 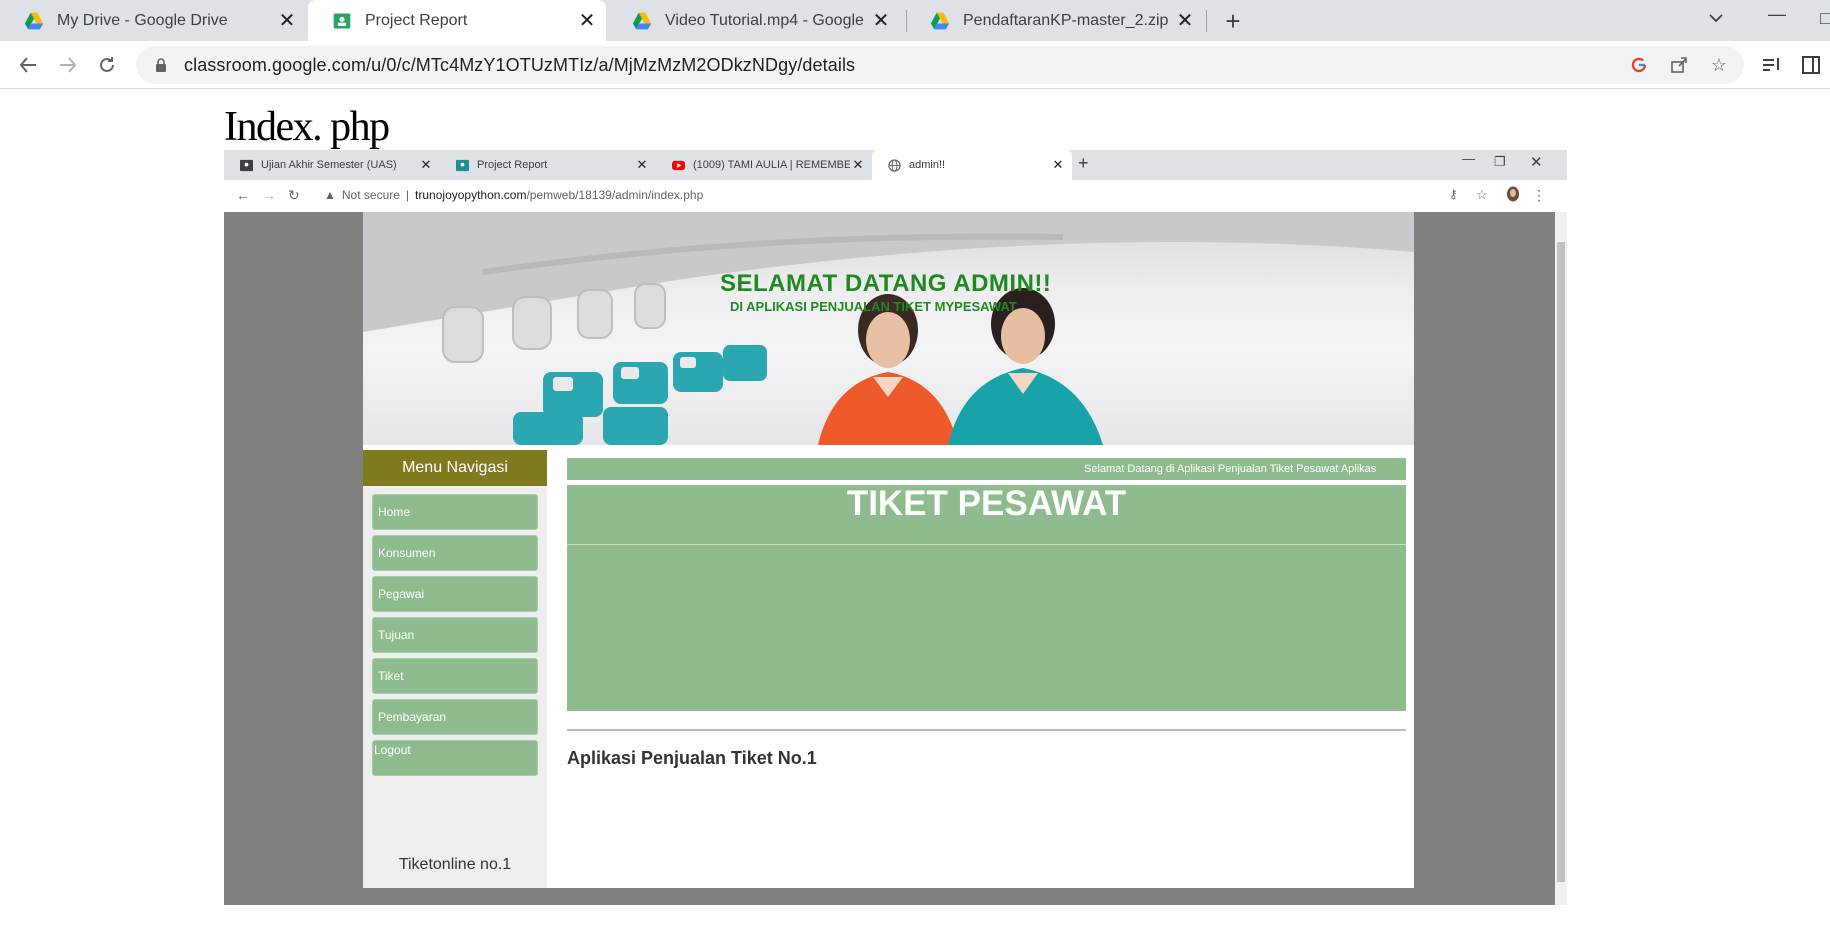 I want to click on screenshot-tab-uas: Ujian Akhir Semester (UAS) ✕, so click(x=332, y=165).